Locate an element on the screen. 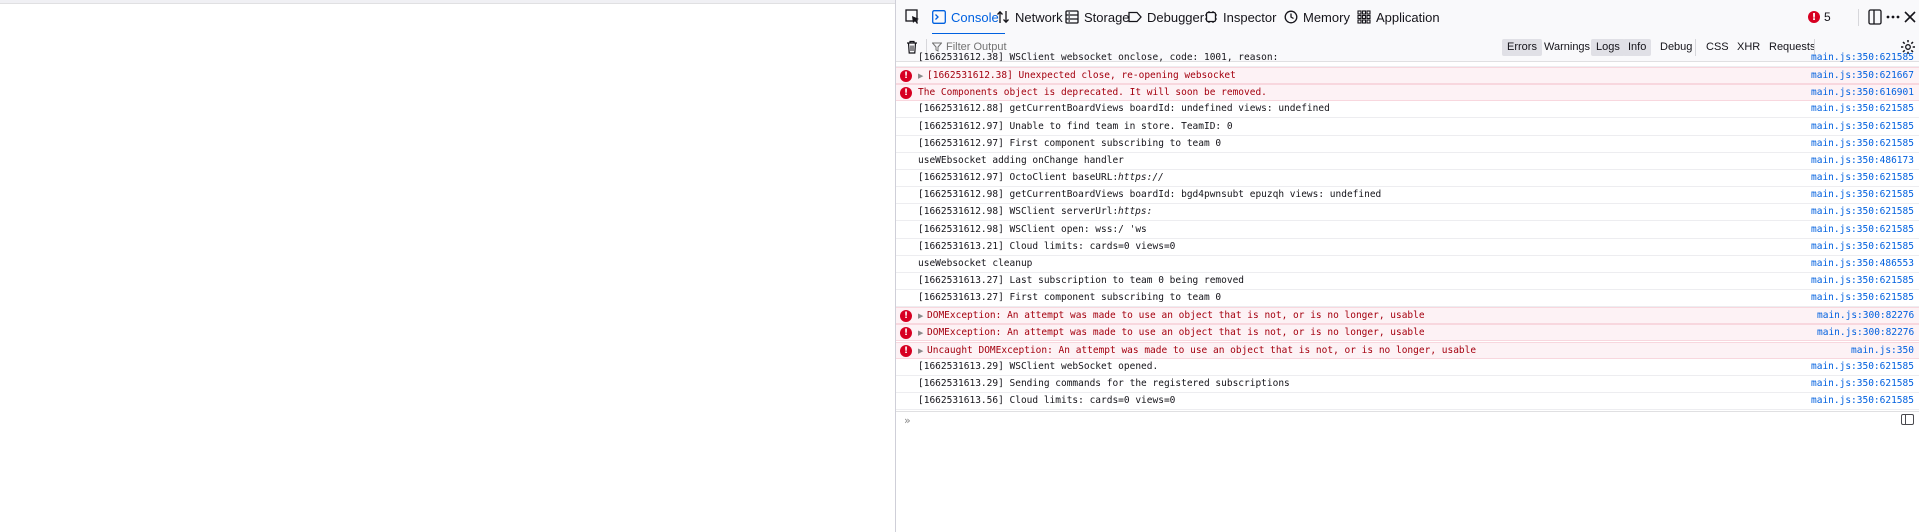  source-link: main.js:350:621667 is located at coordinates (1862, 76).